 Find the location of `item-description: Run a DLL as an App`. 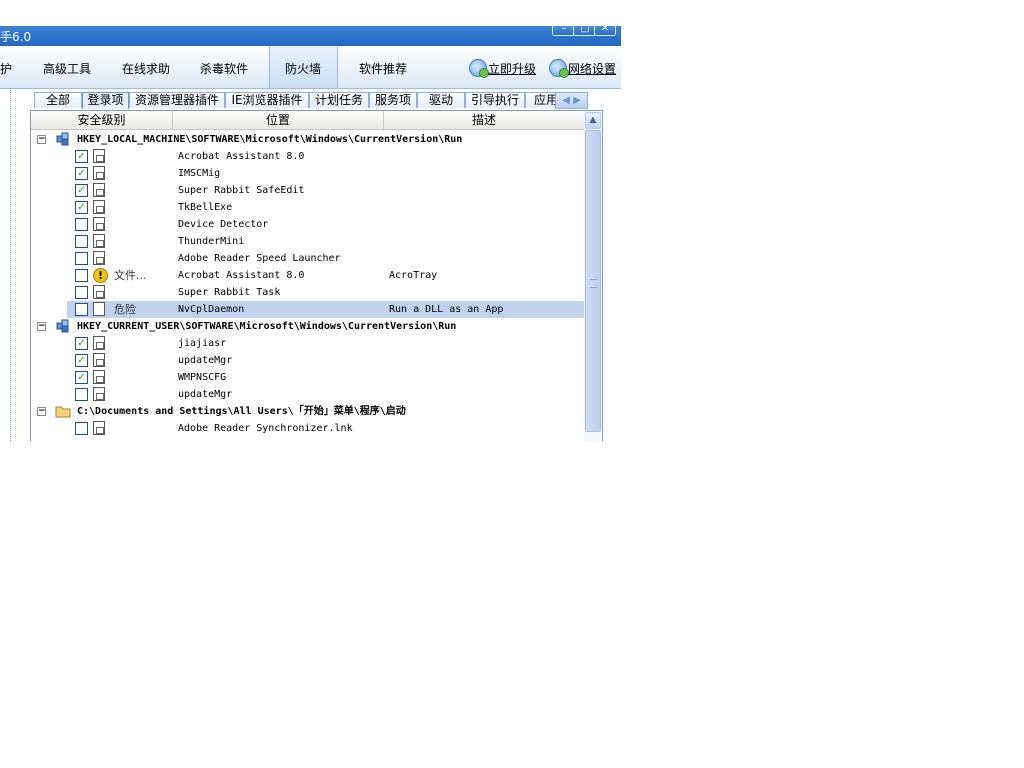

item-description: Run a DLL as an App is located at coordinates (446, 309).